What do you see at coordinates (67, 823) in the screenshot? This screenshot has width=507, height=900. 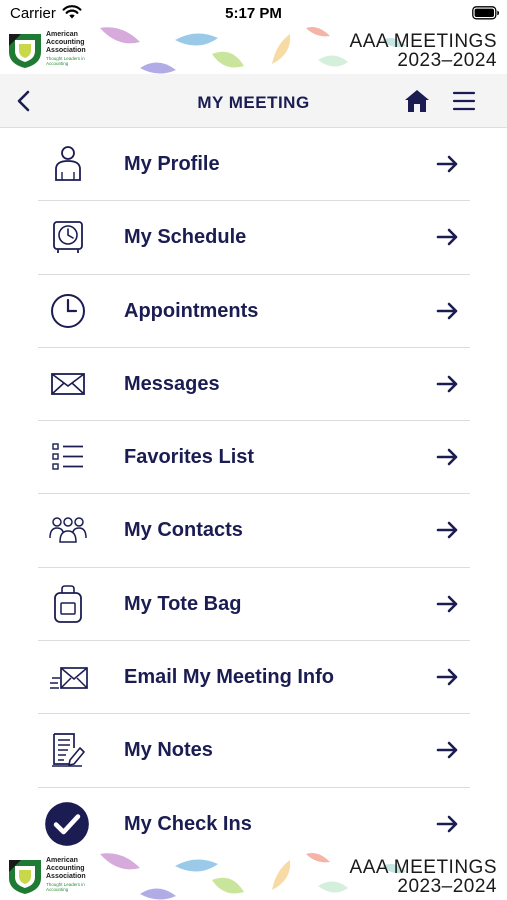 I see `check-circle-icon` at bounding box center [67, 823].